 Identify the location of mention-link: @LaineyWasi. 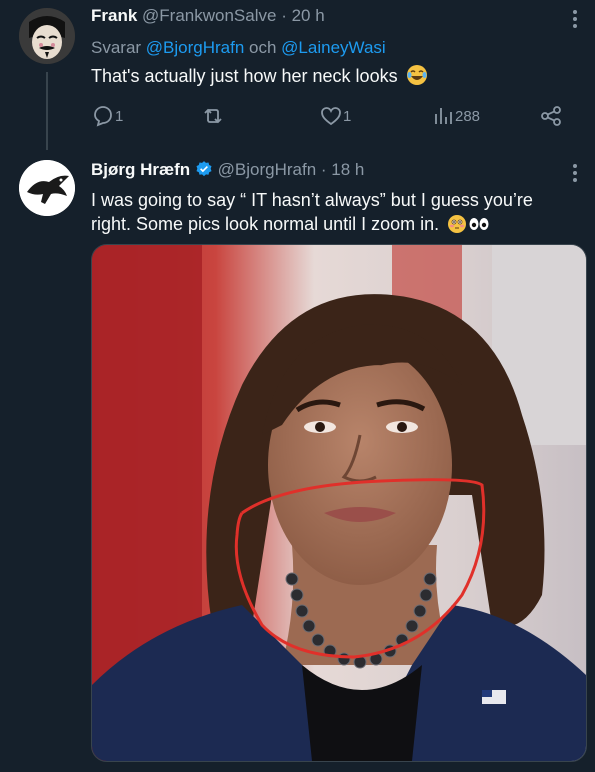
(333, 47).